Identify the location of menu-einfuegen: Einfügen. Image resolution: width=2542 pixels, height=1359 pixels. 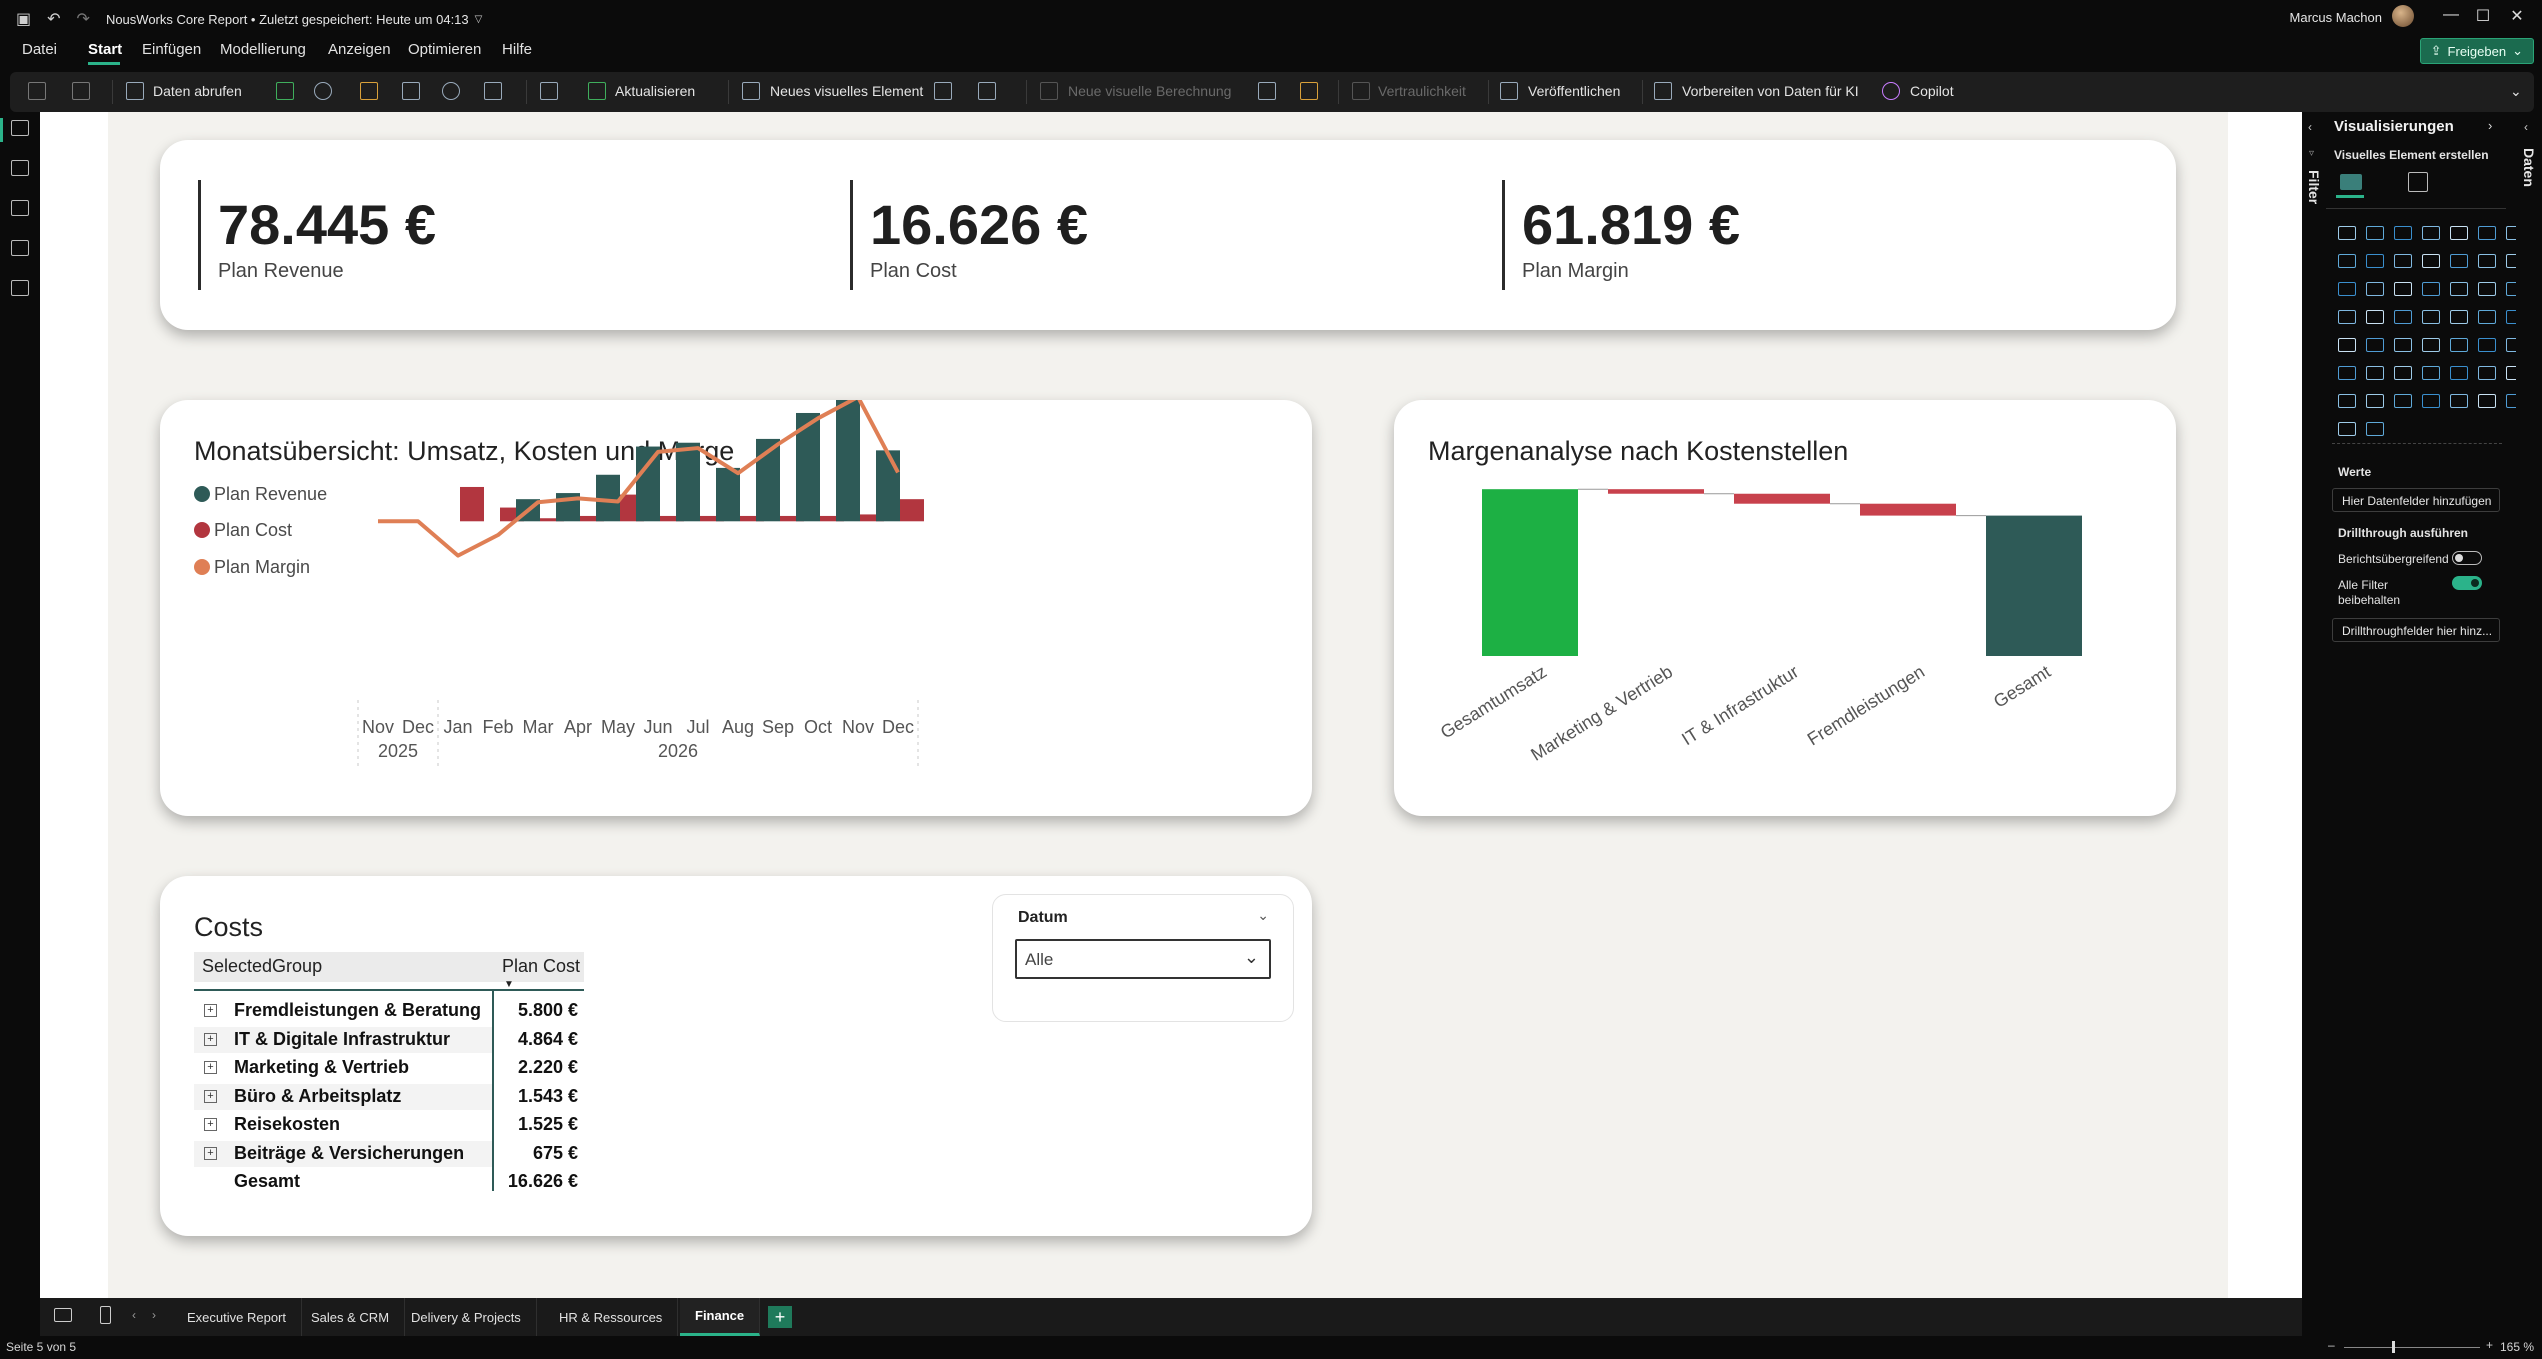
(171, 49).